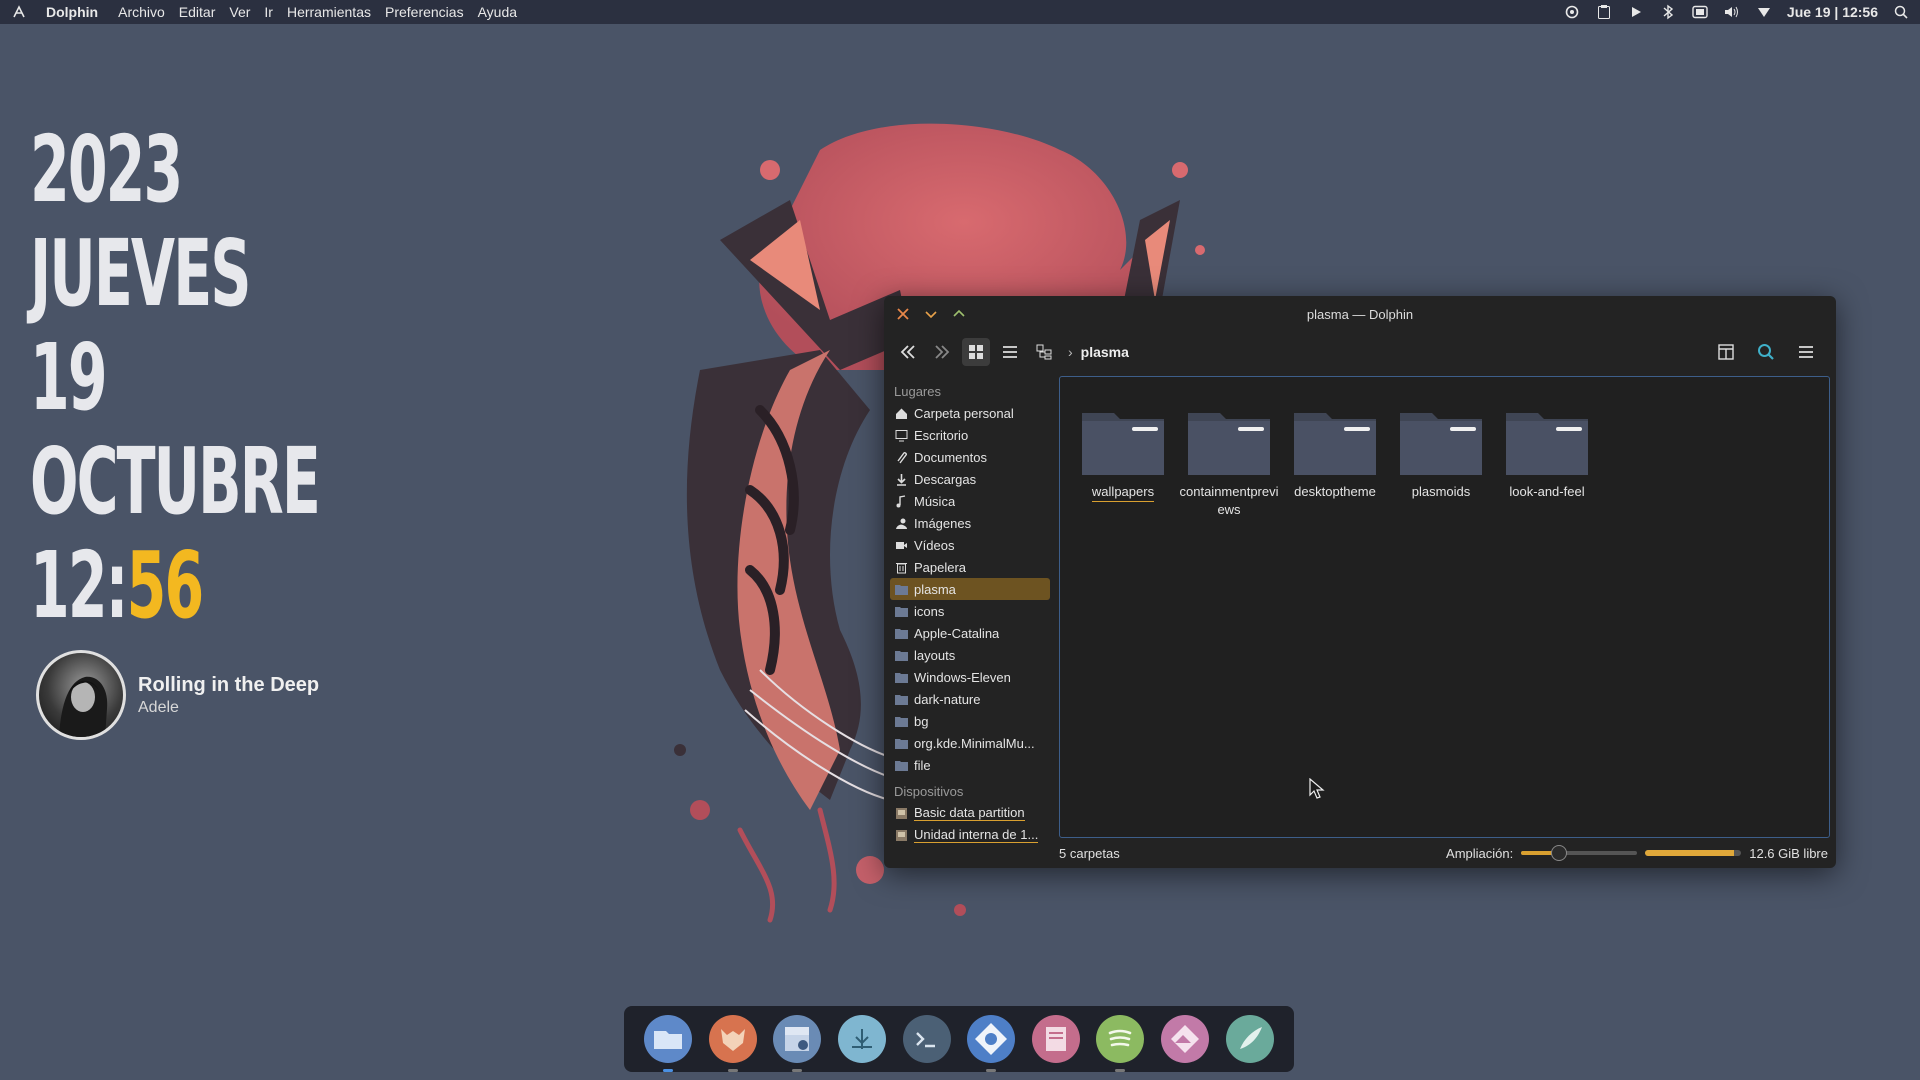  What do you see at coordinates (1070, 352) in the screenshot?
I see `breadcrumb-chevron-icon: ›` at bounding box center [1070, 352].